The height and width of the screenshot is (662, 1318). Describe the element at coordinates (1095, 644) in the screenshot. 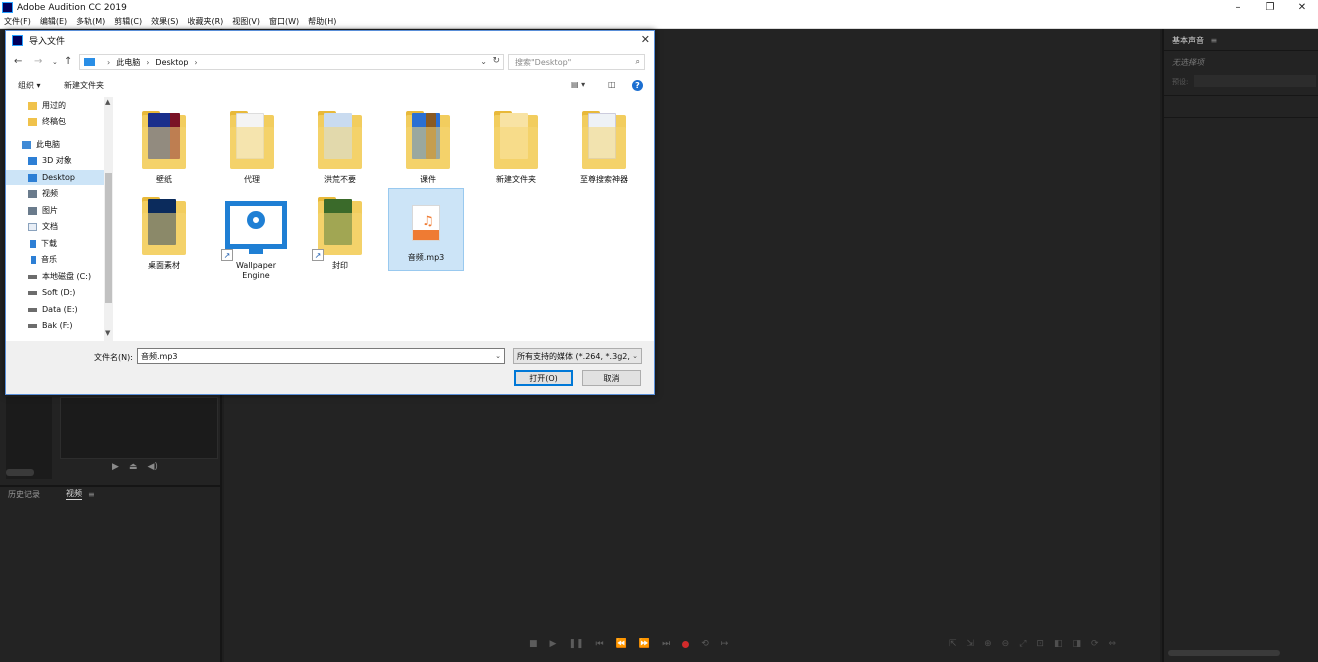

I see `zoom-reset-icon: ⟳` at that location.